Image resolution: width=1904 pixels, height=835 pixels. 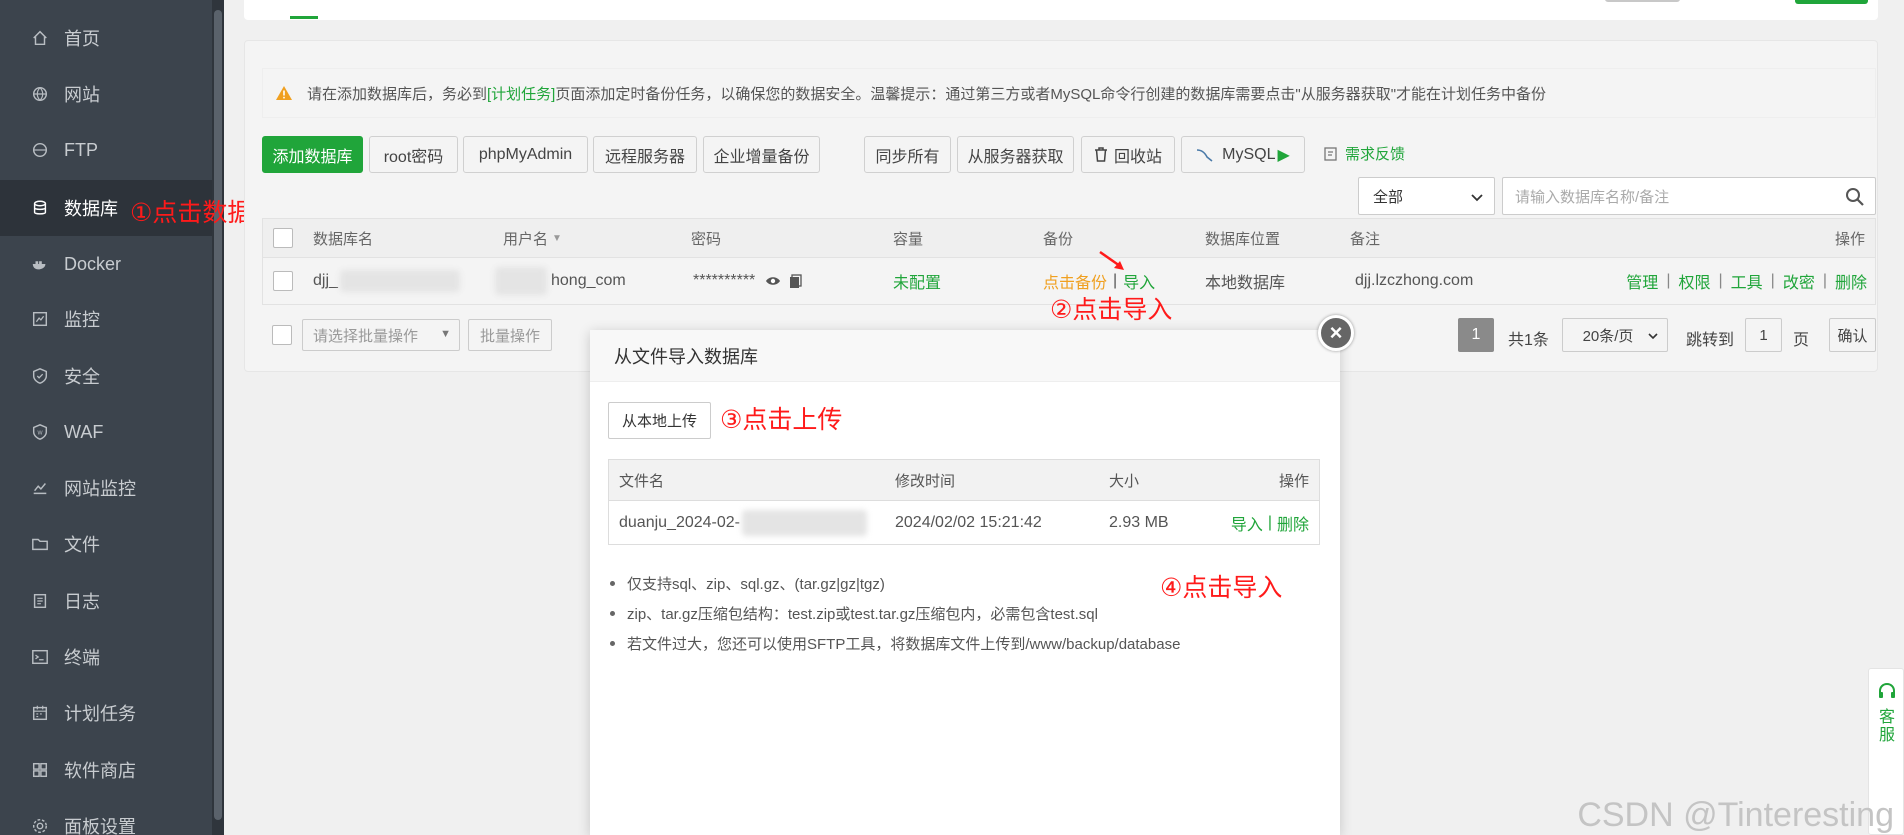 What do you see at coordinates (282, 335) in the screenshot?
I see `batch-select-checkbox` at bounding box center [282, 335].